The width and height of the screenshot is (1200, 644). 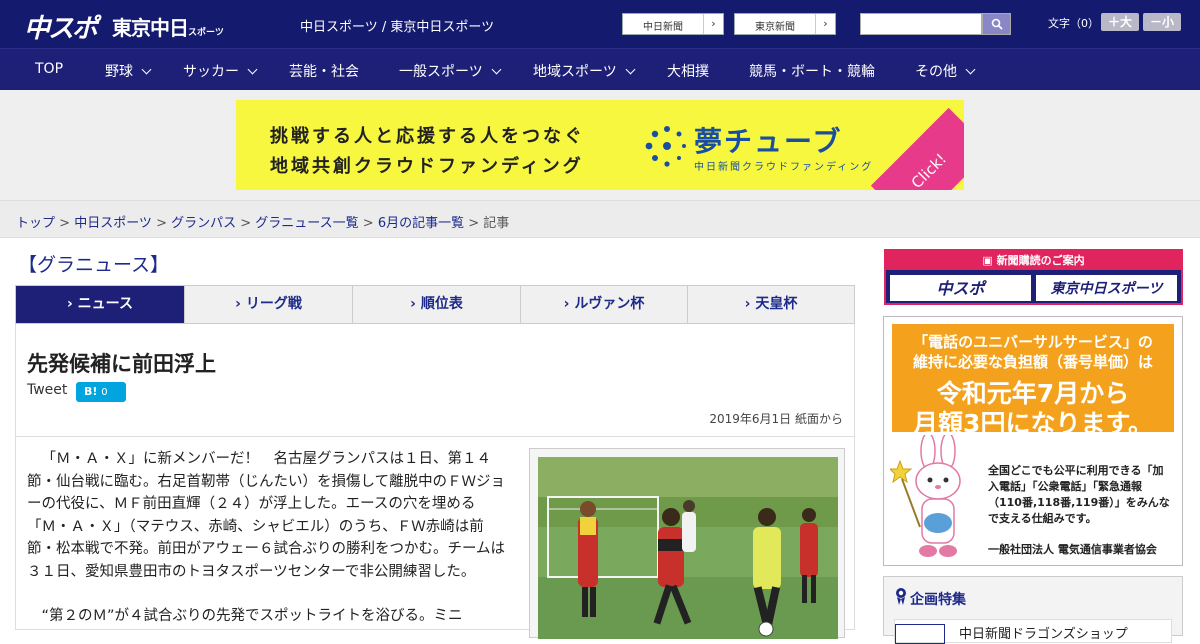 What do you see at coordinates (119, 72) in the screenshot?
I see `nav-item-label: 野球` at bounding box center [119, 72].